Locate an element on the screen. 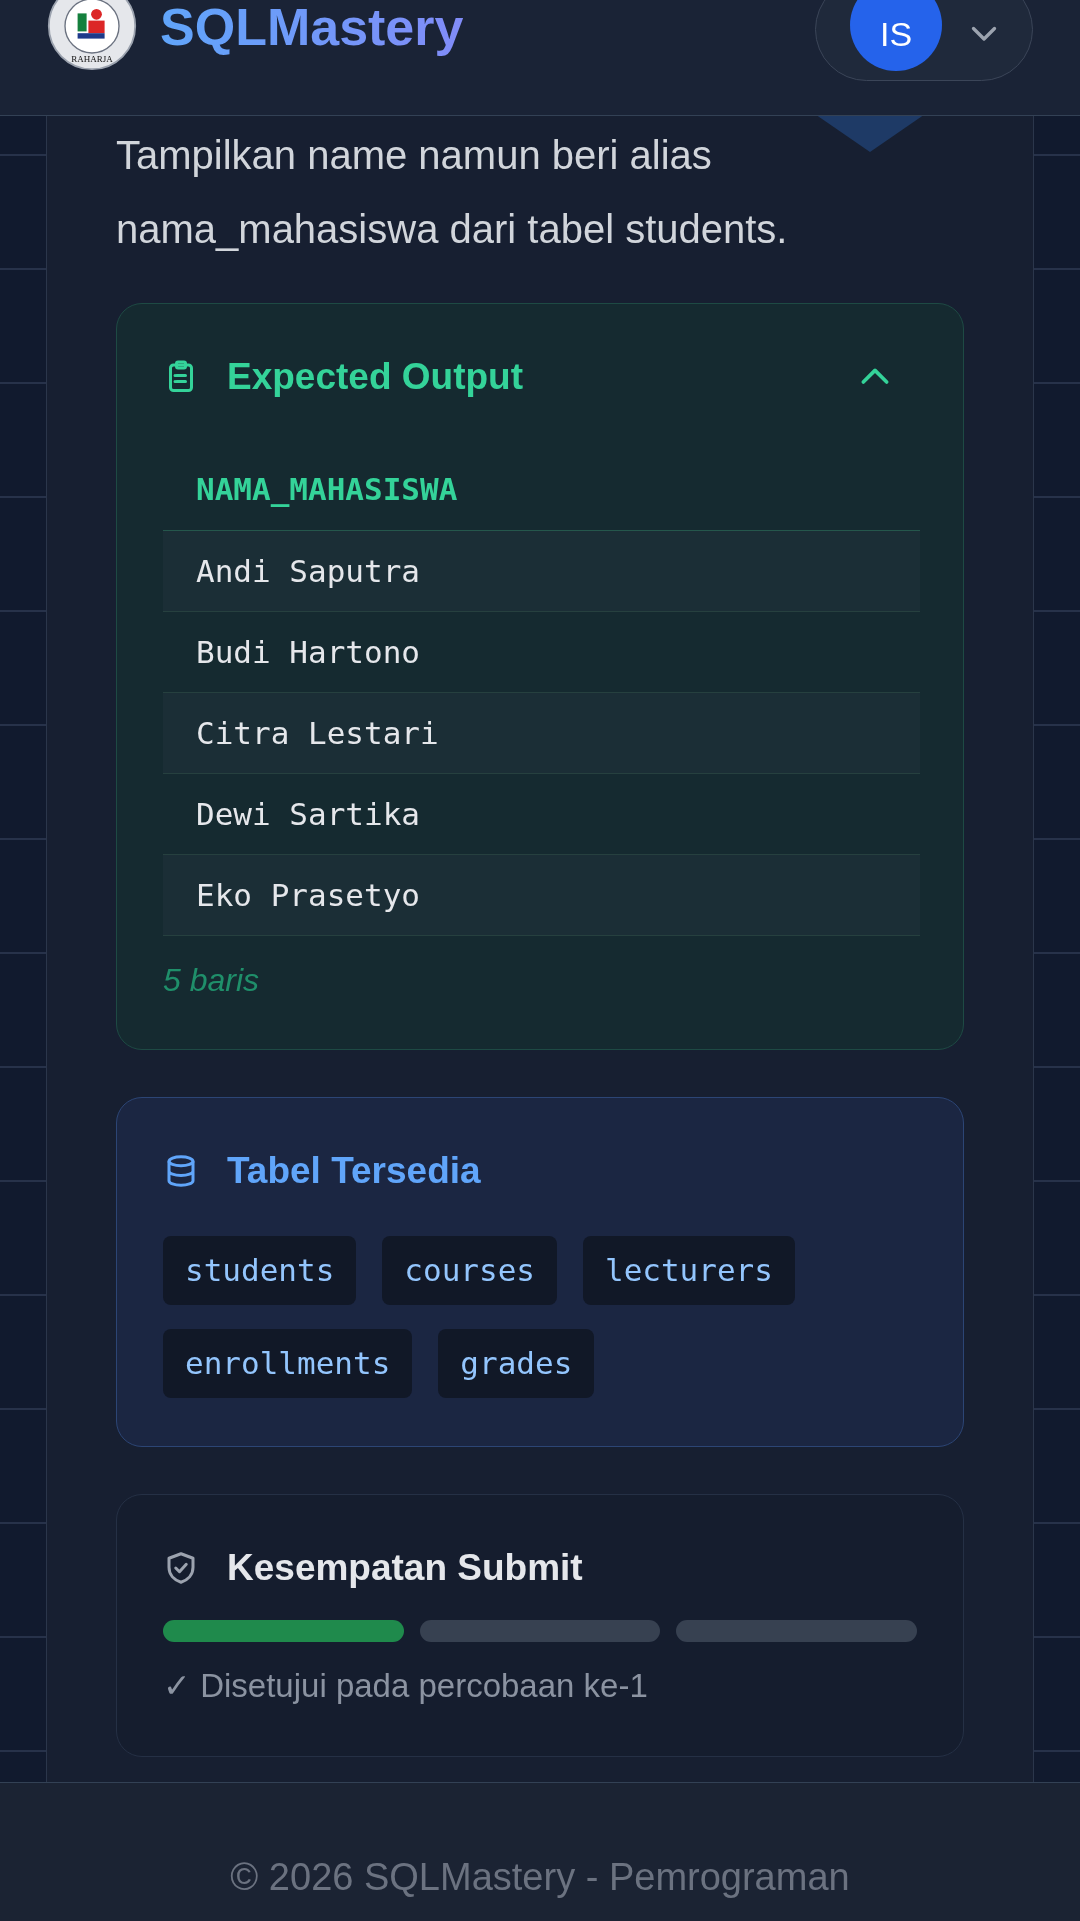 The image size is (1080, 1921). copyright-text: © 2026 SQLMastery - Pemrograman is located at coordinates (540, 1877).